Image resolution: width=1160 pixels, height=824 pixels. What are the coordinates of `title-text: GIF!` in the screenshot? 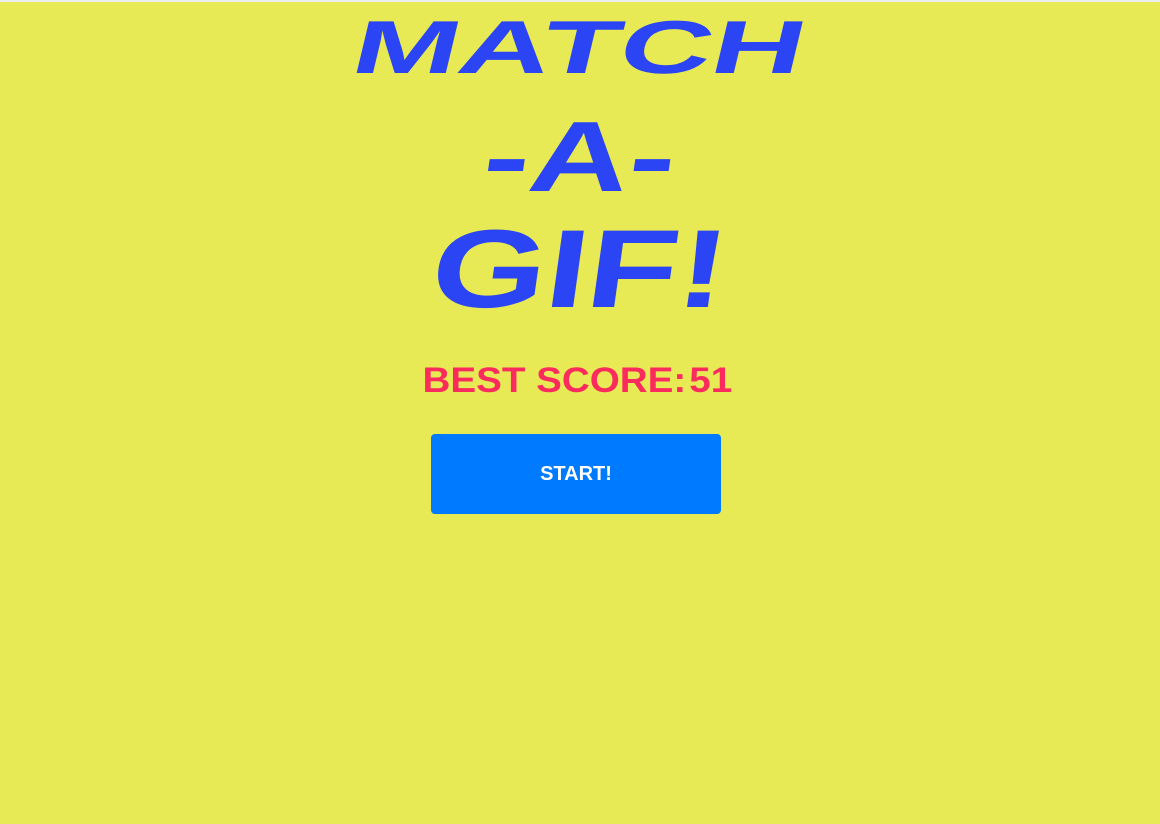 It's located at (580, 269).